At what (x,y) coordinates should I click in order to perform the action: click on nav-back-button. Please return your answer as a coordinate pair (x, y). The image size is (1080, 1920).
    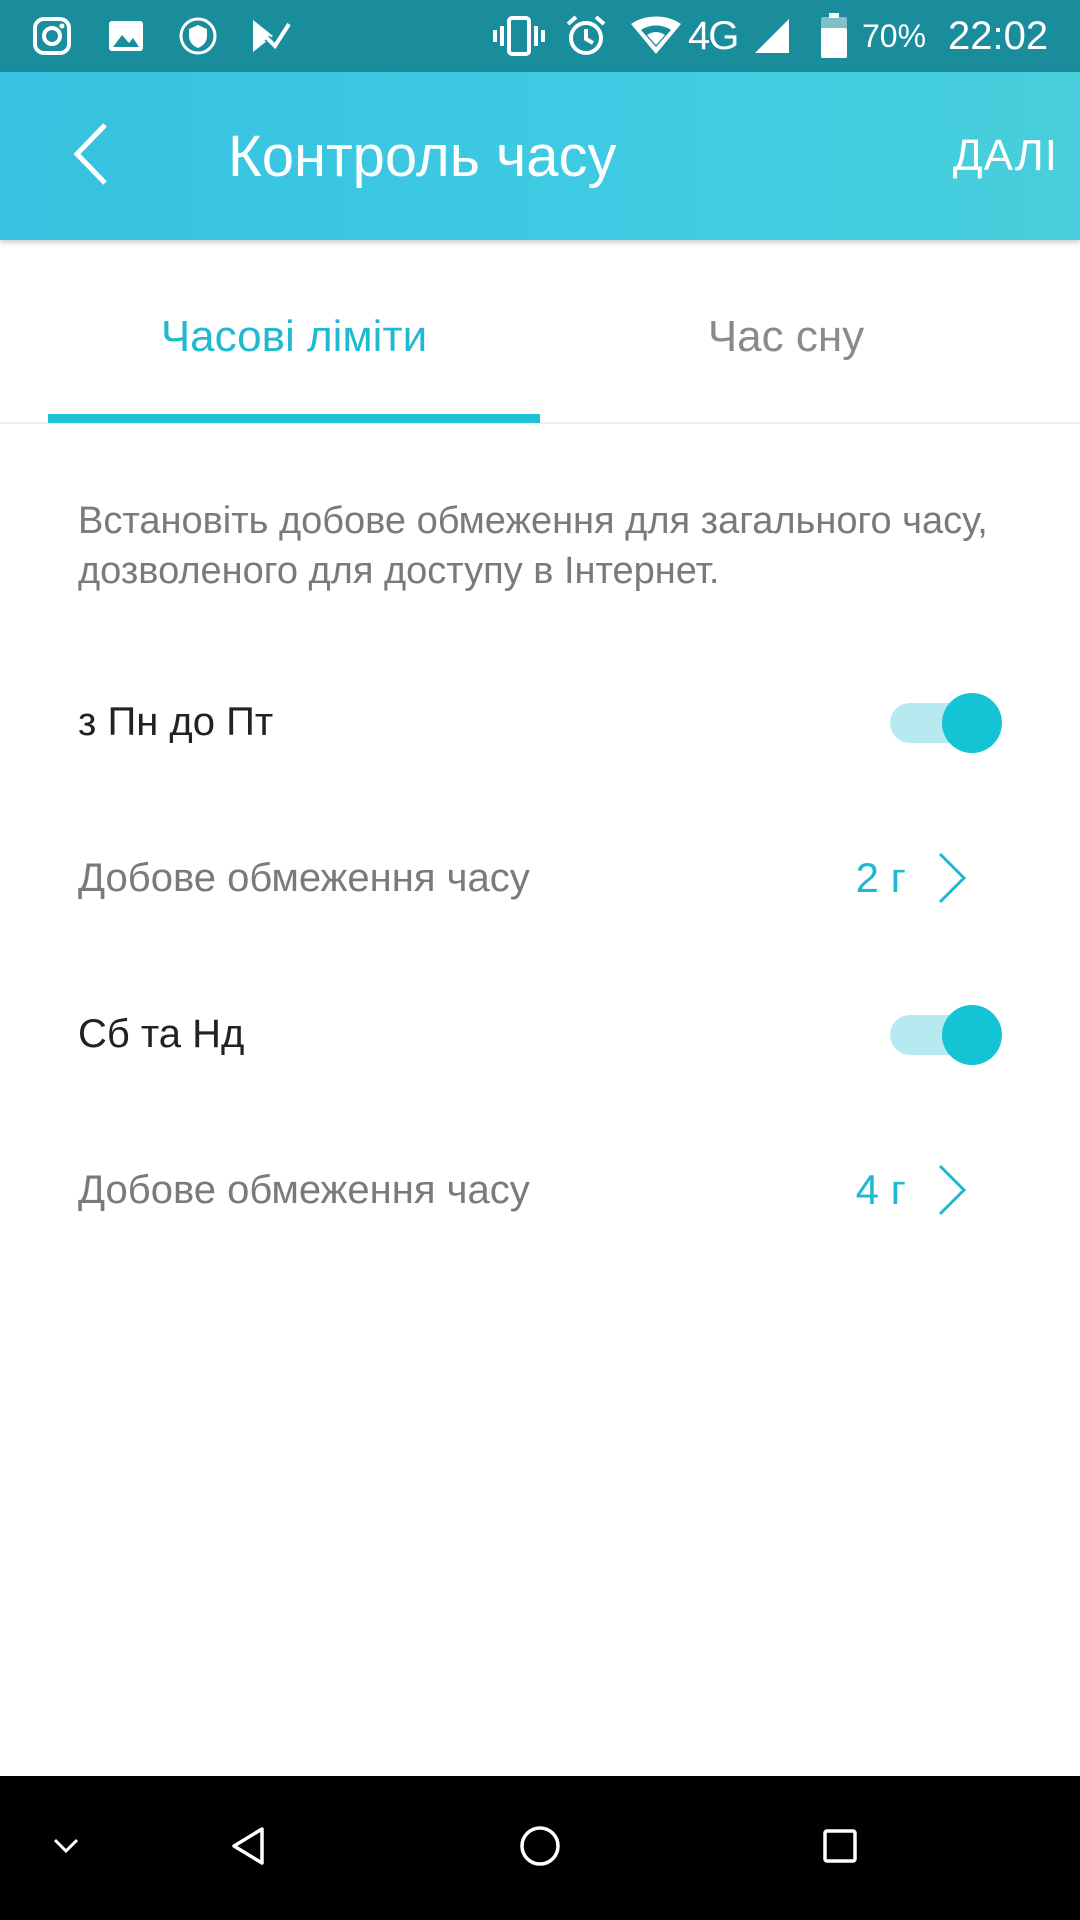
    Looking at the image, I should click on (248, 1848).